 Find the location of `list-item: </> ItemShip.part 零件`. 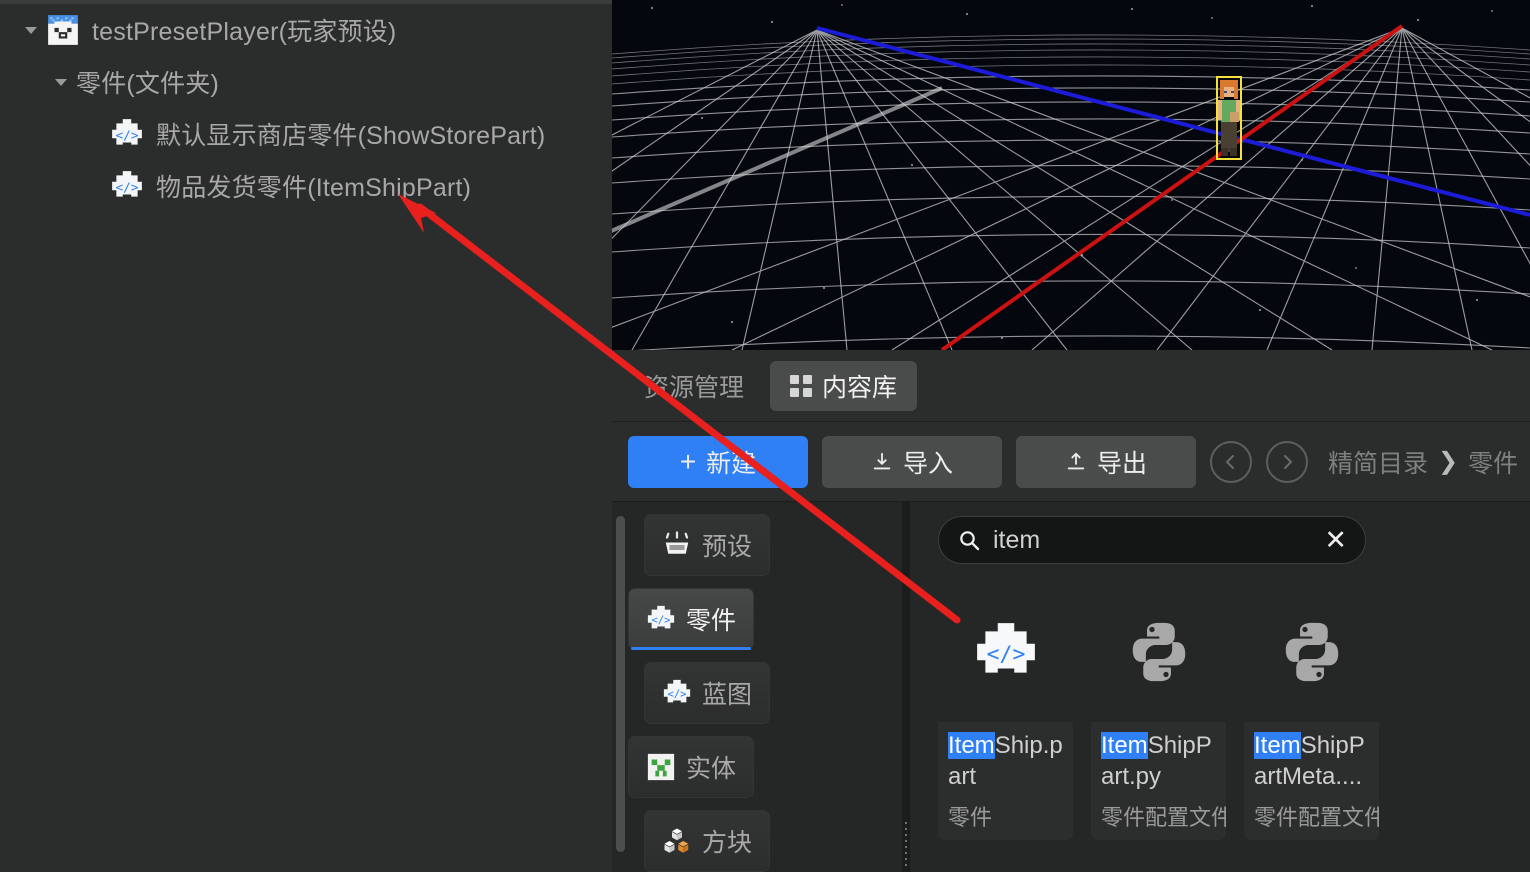

list-item: </> ItemShip.part 零件 is located at coordinates (1005, 711).